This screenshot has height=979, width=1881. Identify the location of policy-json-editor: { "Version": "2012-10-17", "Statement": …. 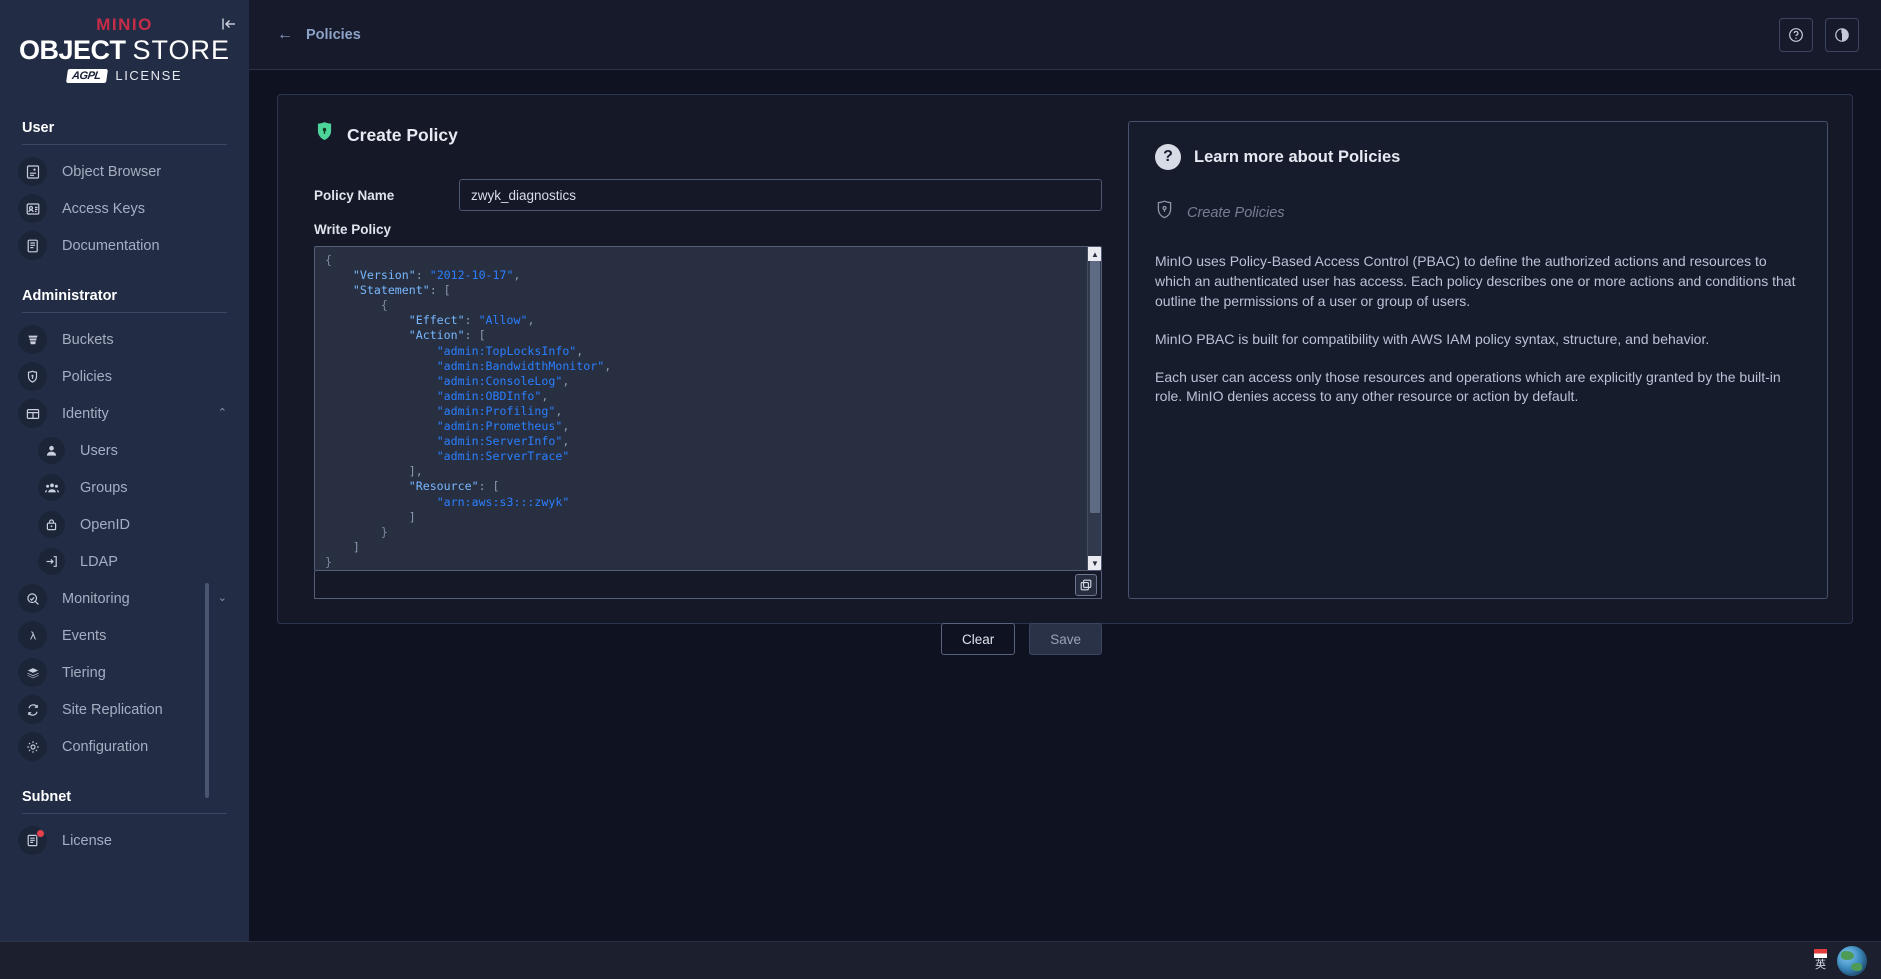
(708, 408).